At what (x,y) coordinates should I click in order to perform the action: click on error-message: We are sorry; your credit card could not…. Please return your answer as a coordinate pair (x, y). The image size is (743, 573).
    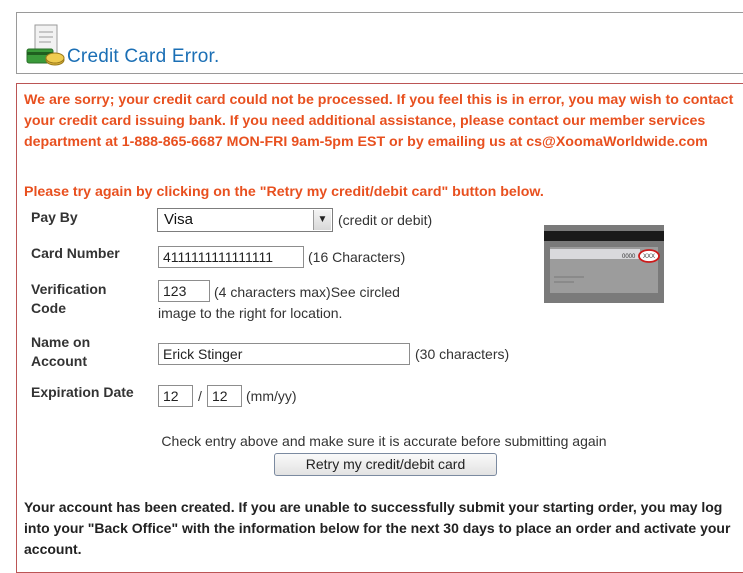
    Looking at the image, I should click on (379, 121).